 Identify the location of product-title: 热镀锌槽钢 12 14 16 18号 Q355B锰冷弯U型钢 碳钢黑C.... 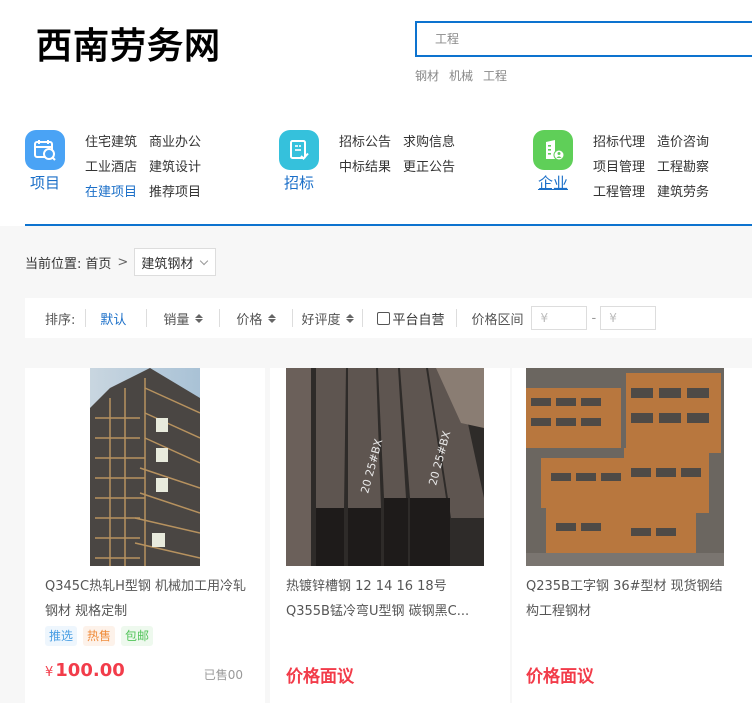
(388, 599).